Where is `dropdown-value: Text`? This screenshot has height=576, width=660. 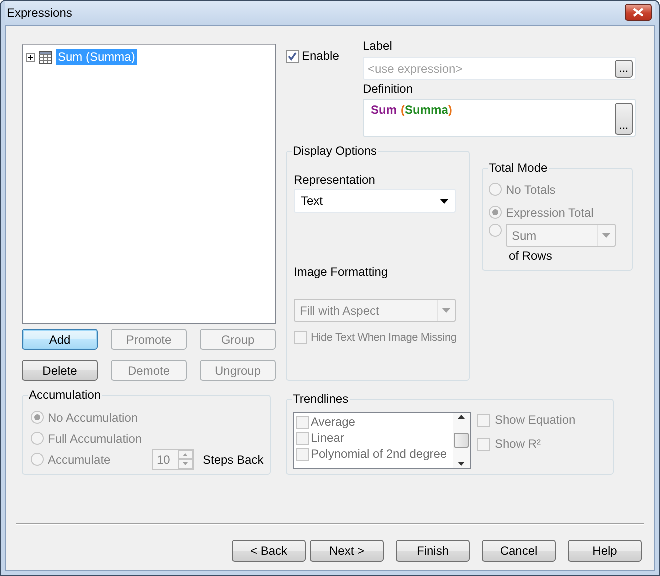
dropdown-value: Text is located at coordinates (312, 201).